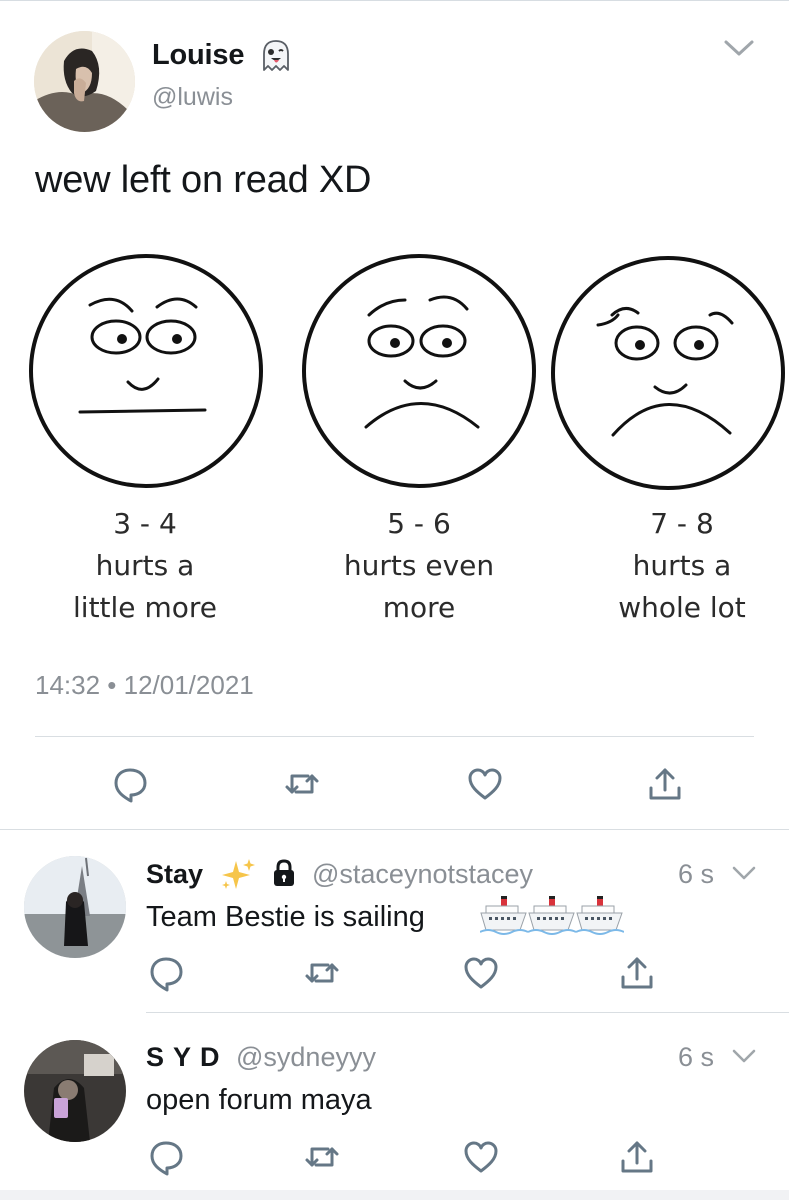 The height and width of the screenshot is (1200, 789). Describe the element at coordinates (419, 523) in the screenshot. I see `caption-range: 5 - 6` at that location.